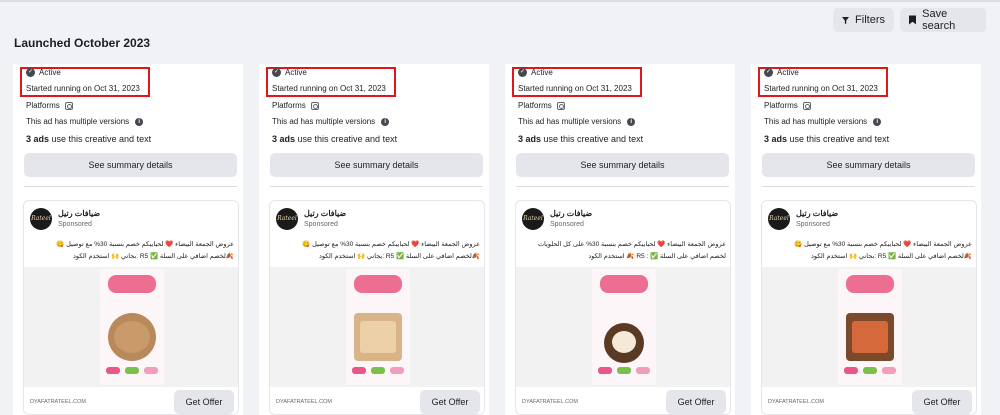  Describe the element at coordinates (846, 20) in the screenshot. I see `filter-icon` at that location.